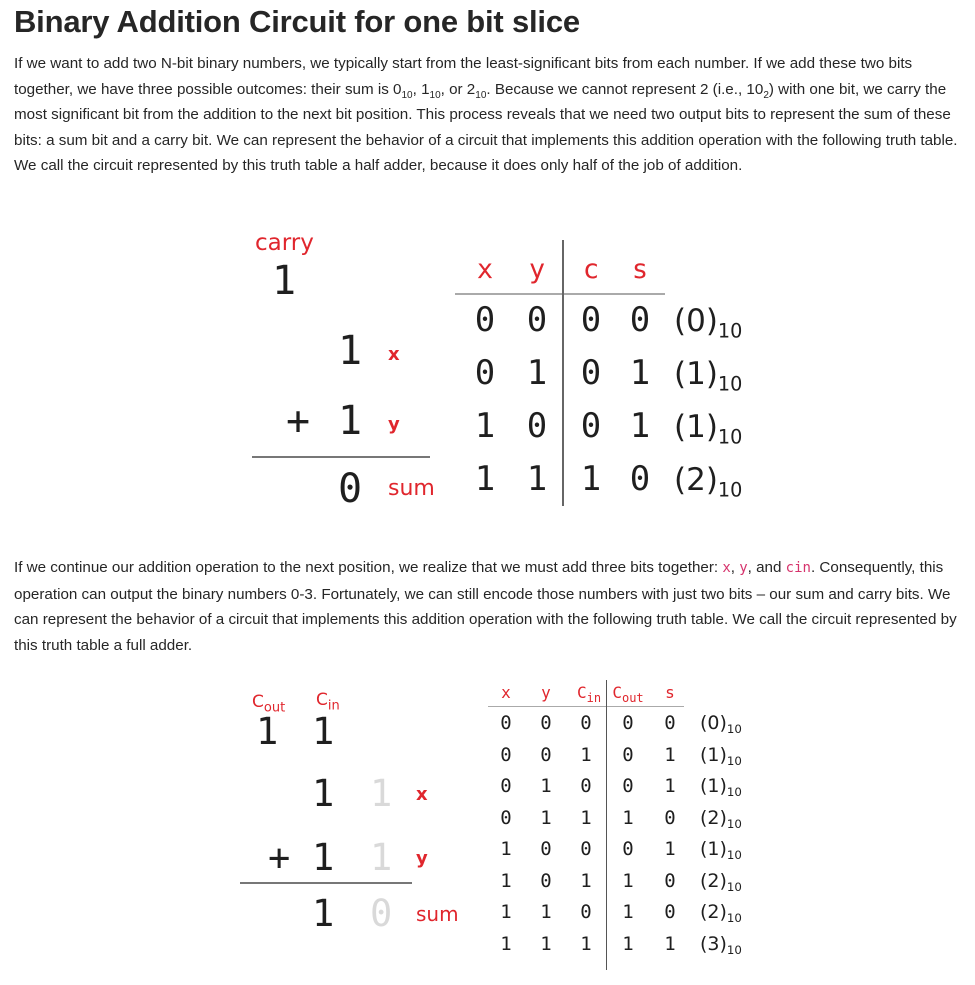 The image size is (975, 985). Describe the element at coordinates (284, 281) in the screenshot. I see `carry-value: 1` at that location.